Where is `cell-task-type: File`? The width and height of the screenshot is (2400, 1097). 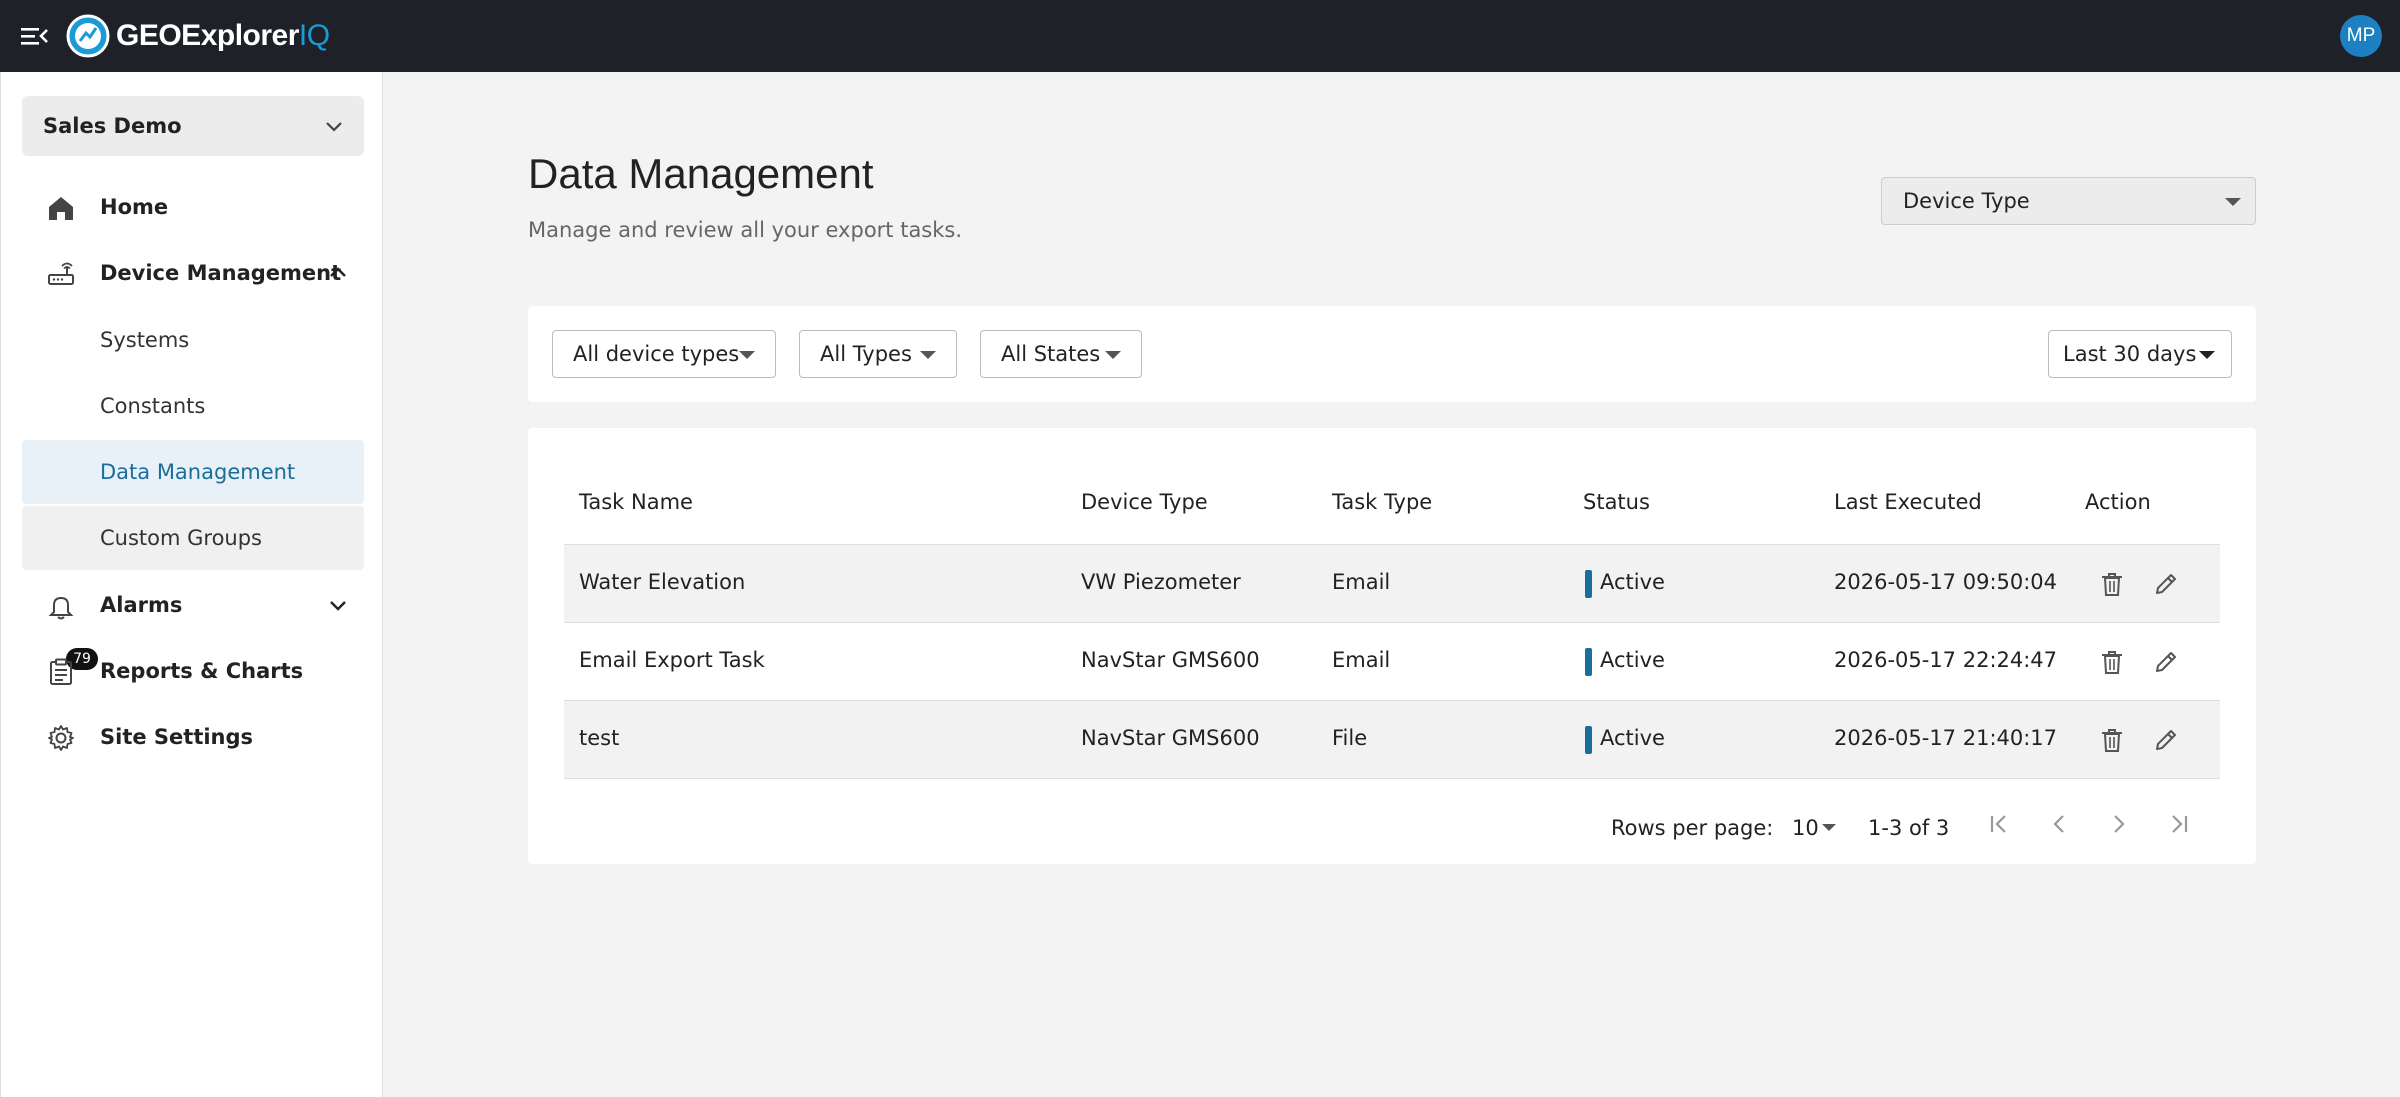
cell-task-type: File is located at coordinates (1350, 738).